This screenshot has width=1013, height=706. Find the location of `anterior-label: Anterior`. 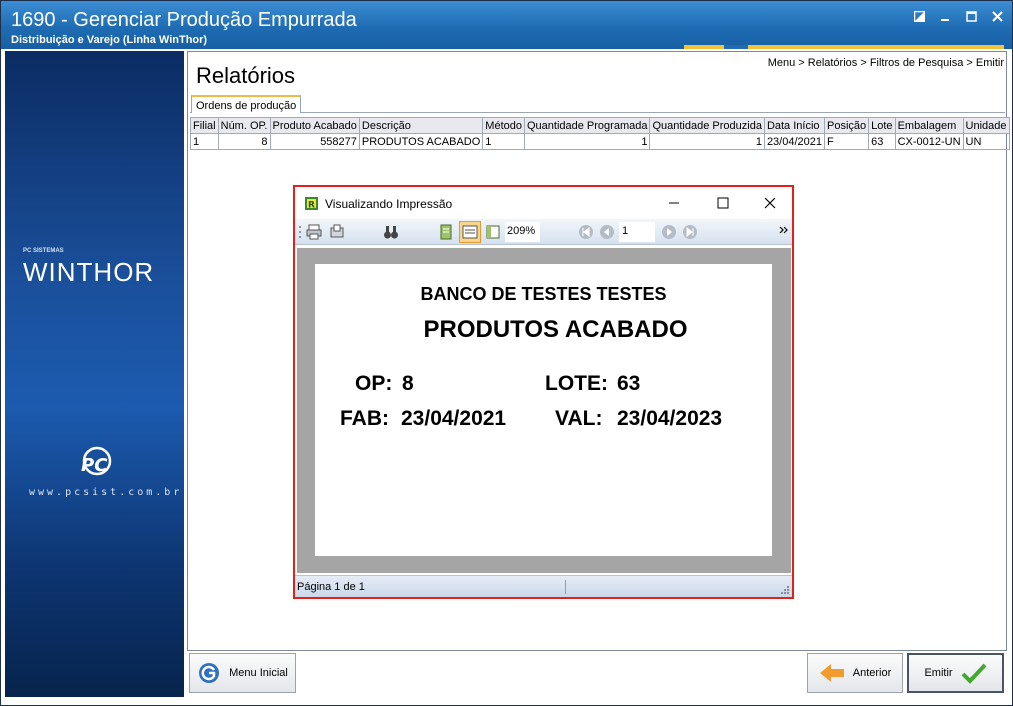

anterior-label: Anterior is located at coordinates (872, 673).